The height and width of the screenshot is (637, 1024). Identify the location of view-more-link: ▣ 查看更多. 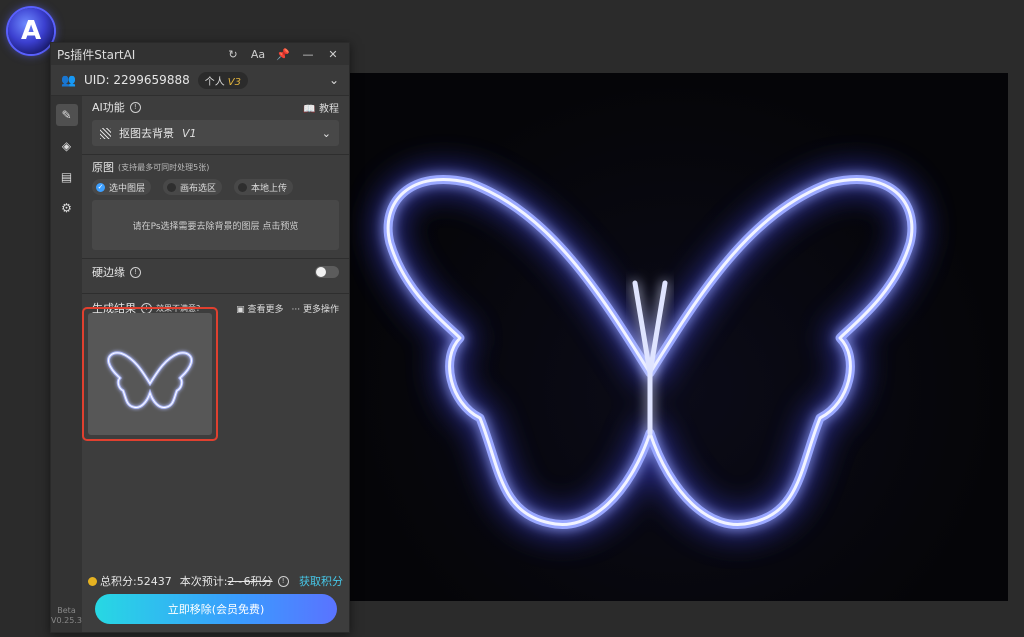
(259, 308).